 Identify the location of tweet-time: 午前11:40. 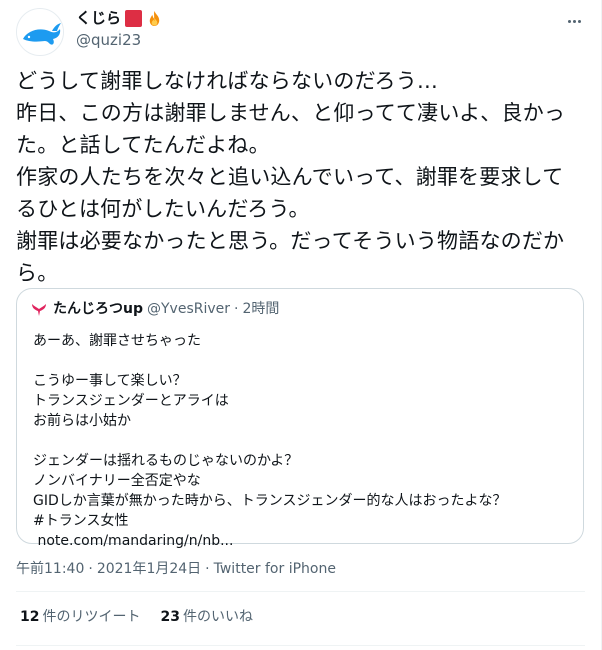
(50, 569).